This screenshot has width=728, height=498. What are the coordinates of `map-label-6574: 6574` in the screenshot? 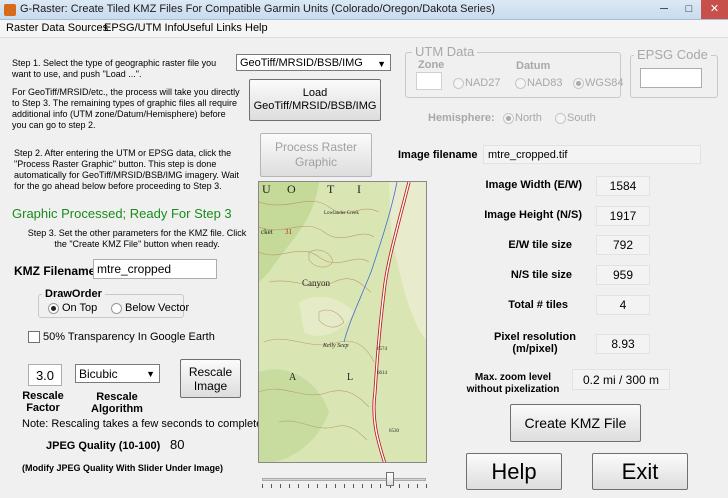 It's located at (382, 349).